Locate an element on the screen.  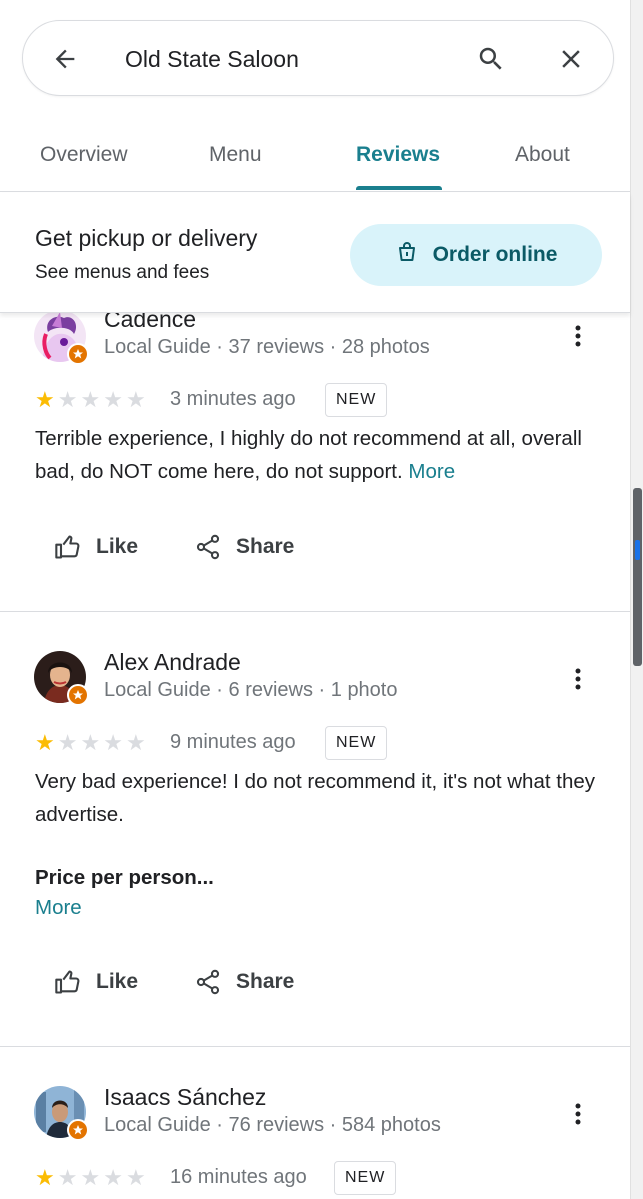
order-subtitle: See menus and fees is located at coordinates (122, 272).